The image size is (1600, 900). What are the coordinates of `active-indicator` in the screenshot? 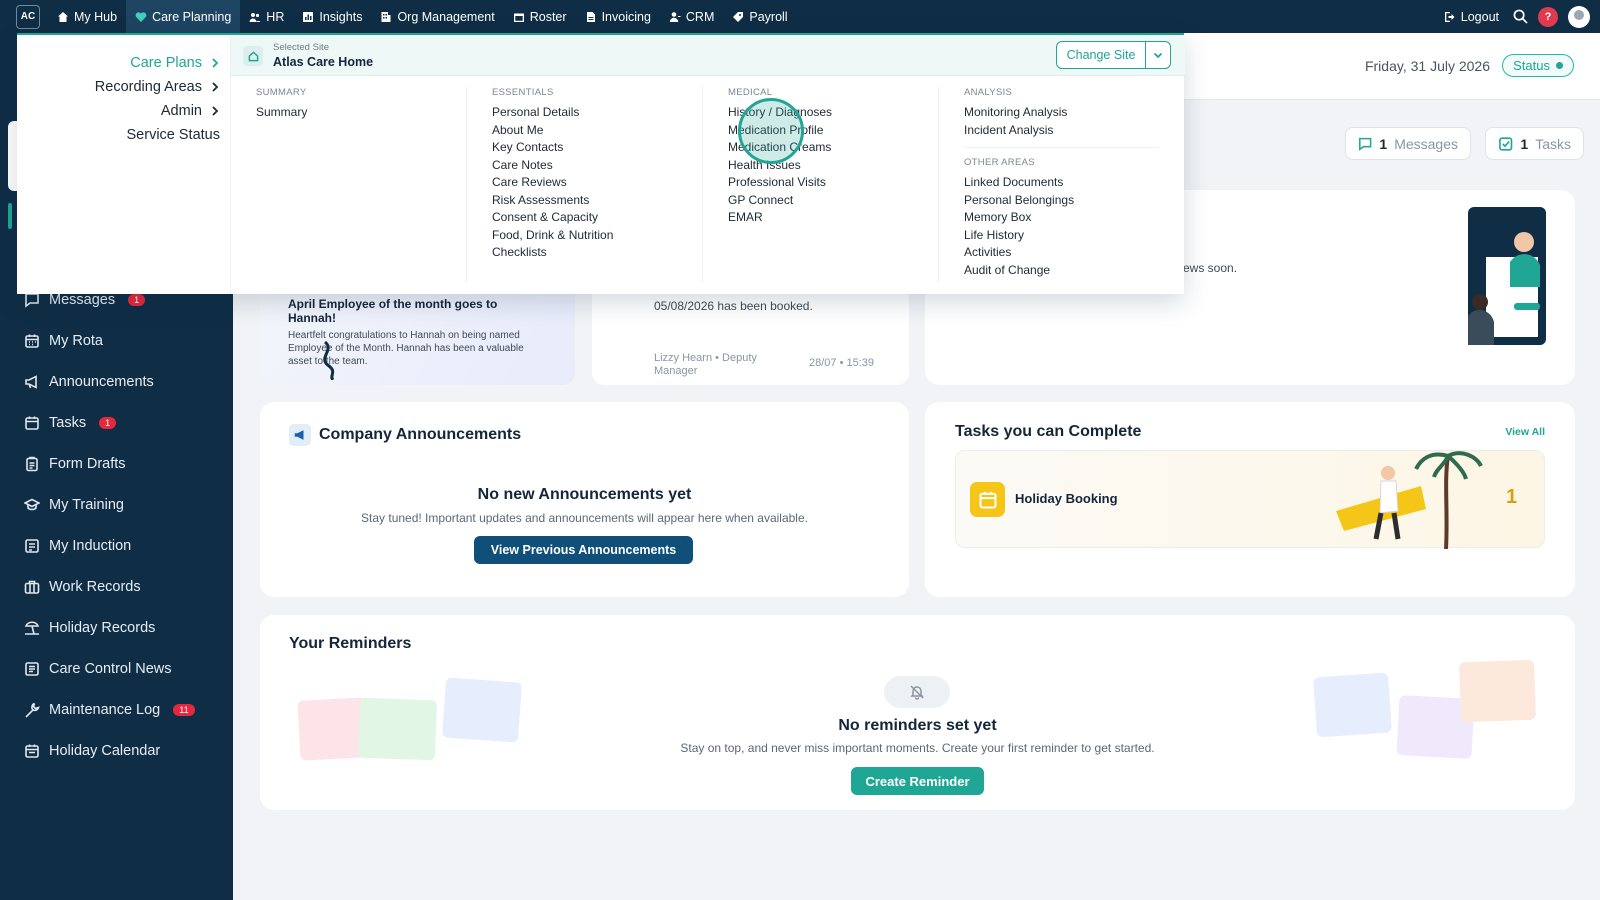 It's located at (10, 216).